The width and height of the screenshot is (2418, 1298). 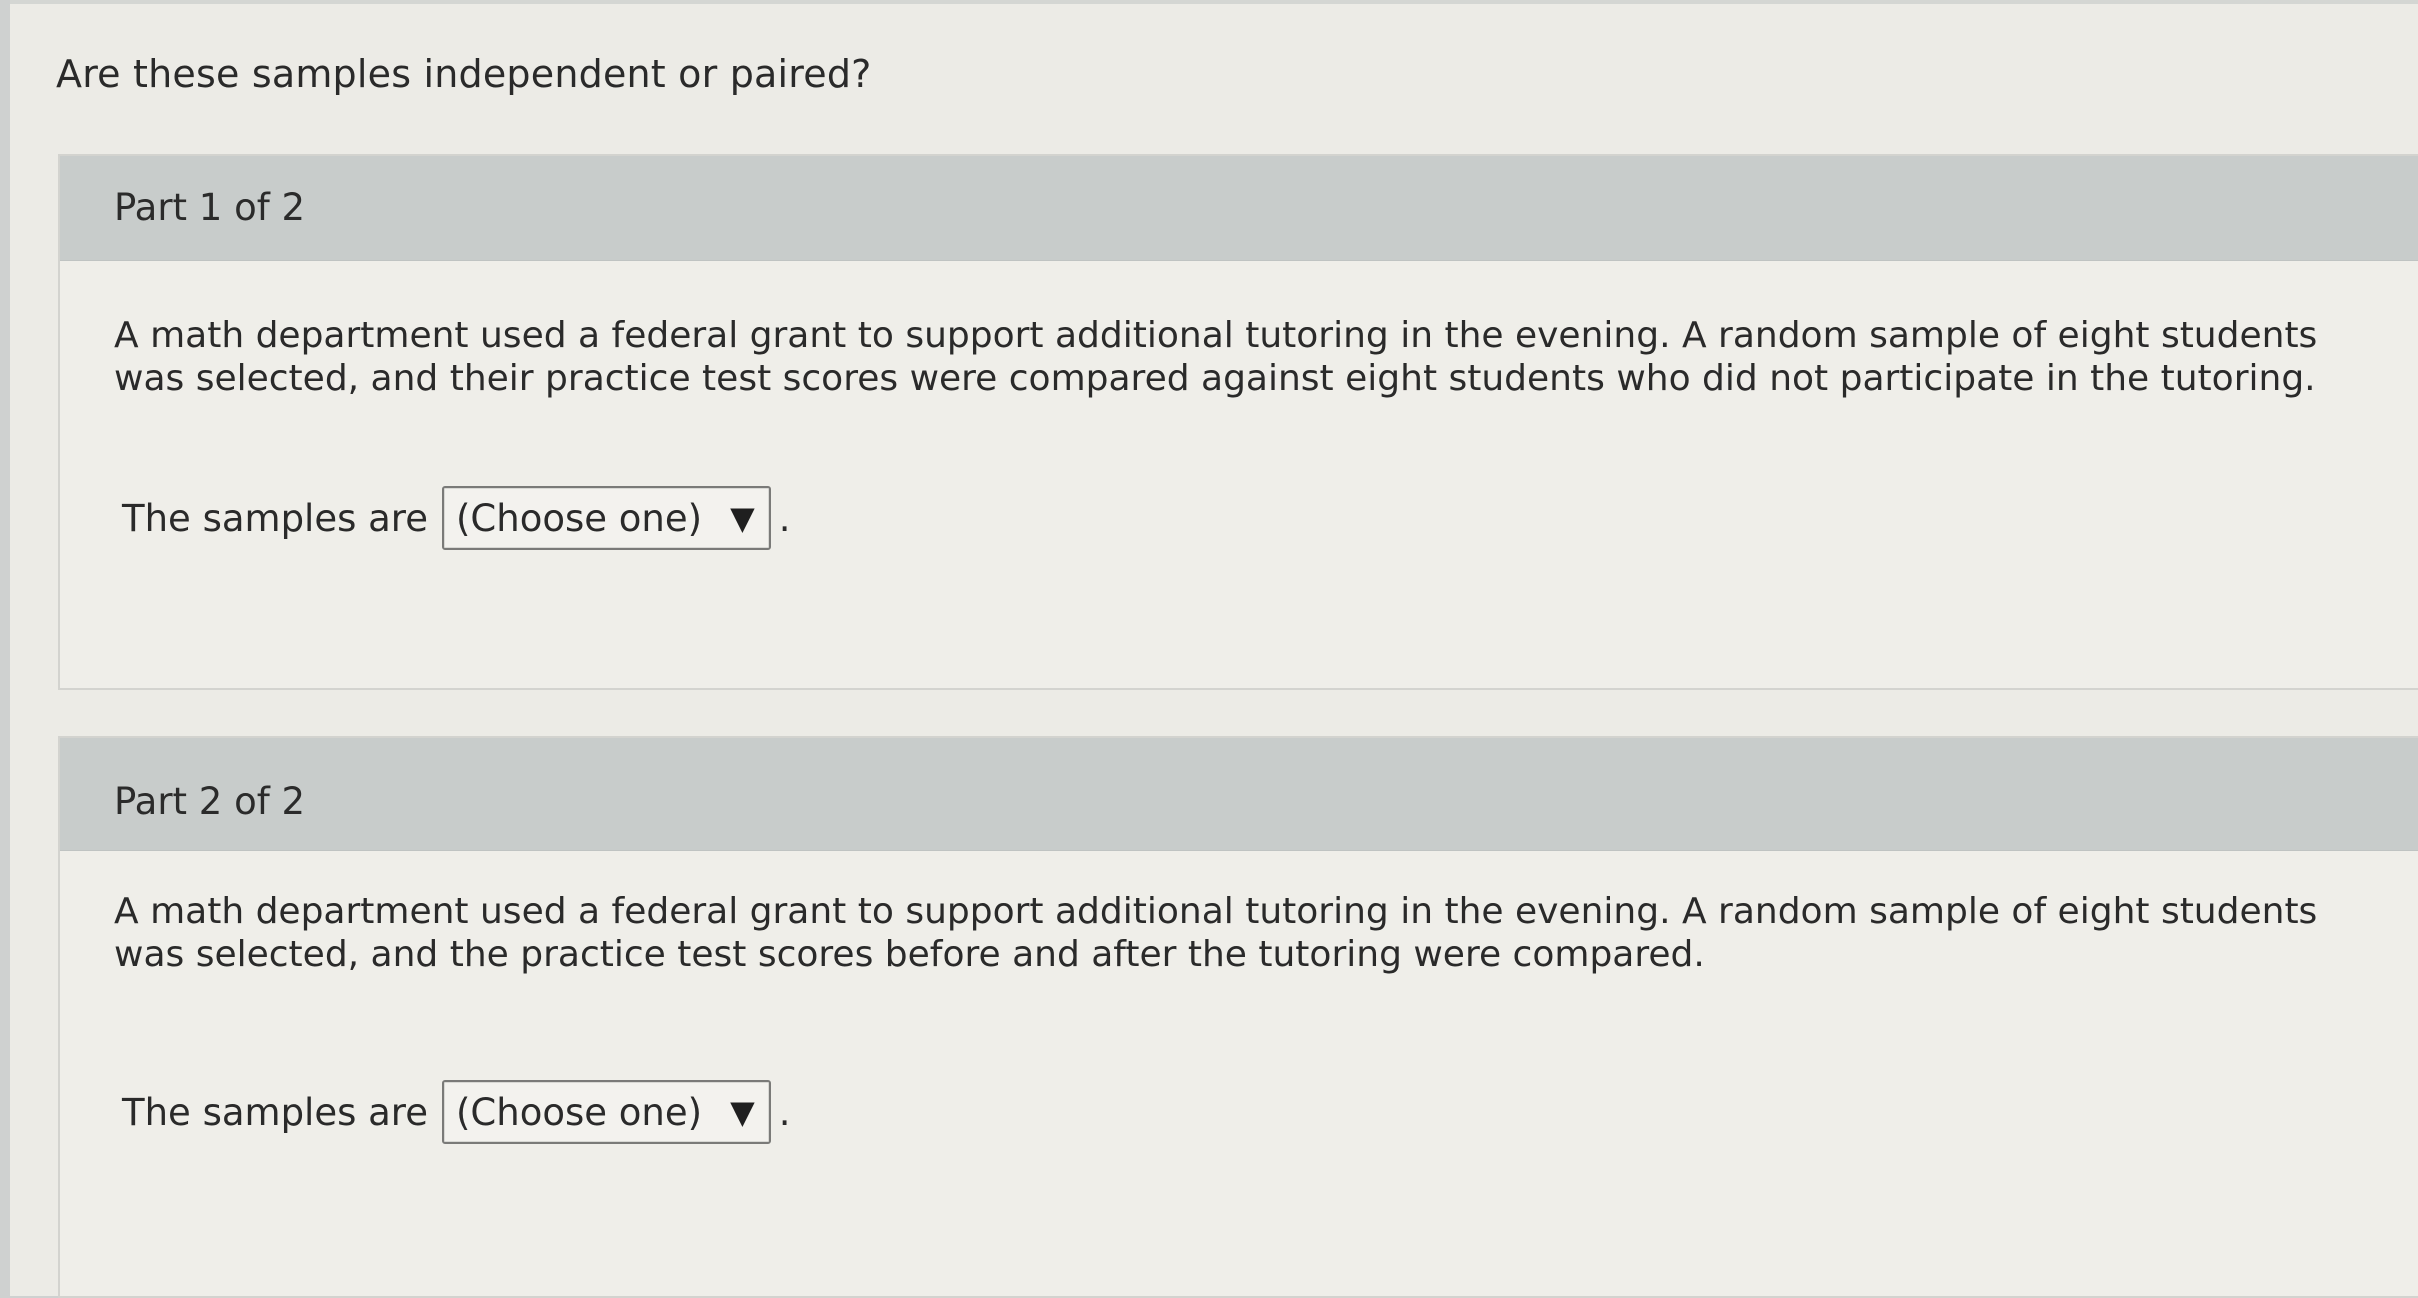 I want to click on part-2-title: Part 2 of 2, so click(x=210, y=801).